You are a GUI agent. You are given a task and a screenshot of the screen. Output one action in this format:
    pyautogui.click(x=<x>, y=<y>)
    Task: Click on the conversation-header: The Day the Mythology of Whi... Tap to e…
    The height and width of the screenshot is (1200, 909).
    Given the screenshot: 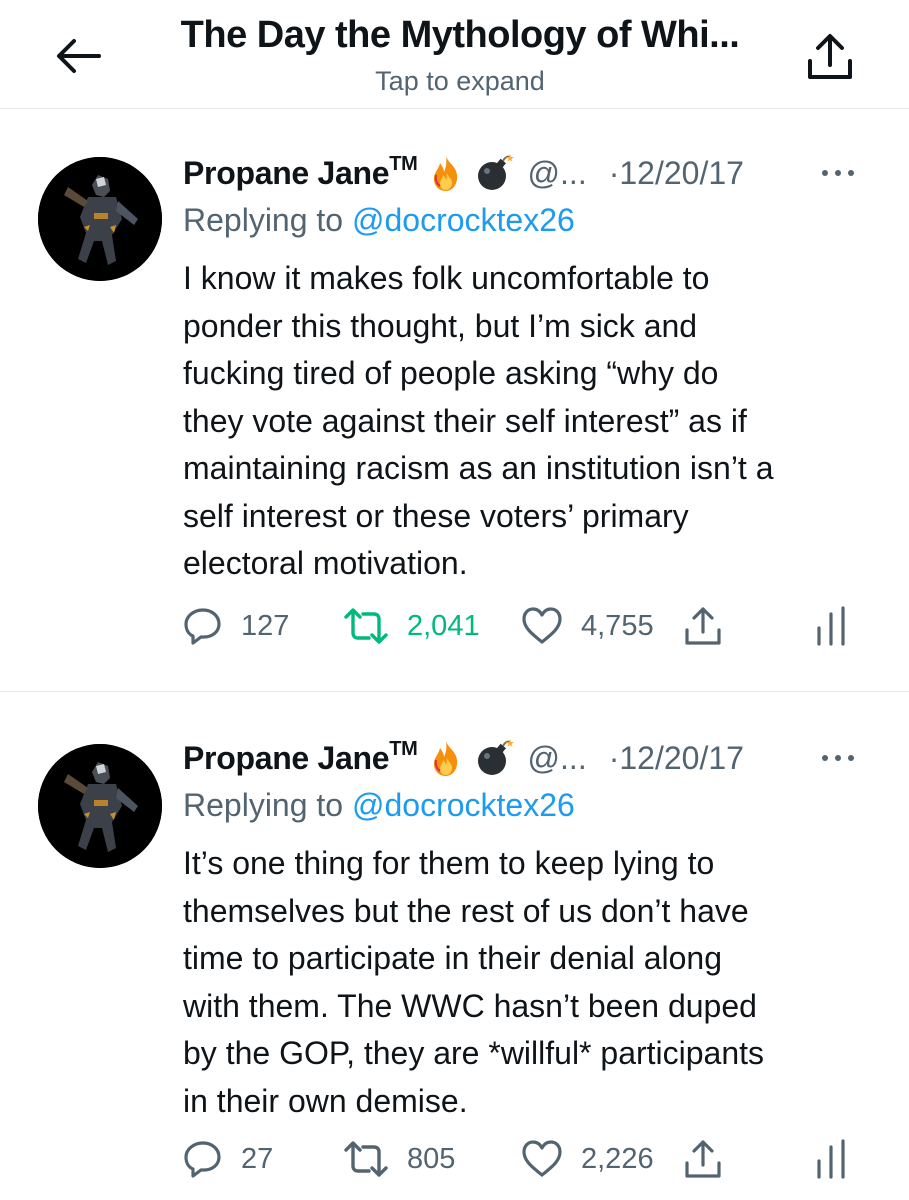 What is the action you would take?
    pyautogui.click(x=454, y=54)
    